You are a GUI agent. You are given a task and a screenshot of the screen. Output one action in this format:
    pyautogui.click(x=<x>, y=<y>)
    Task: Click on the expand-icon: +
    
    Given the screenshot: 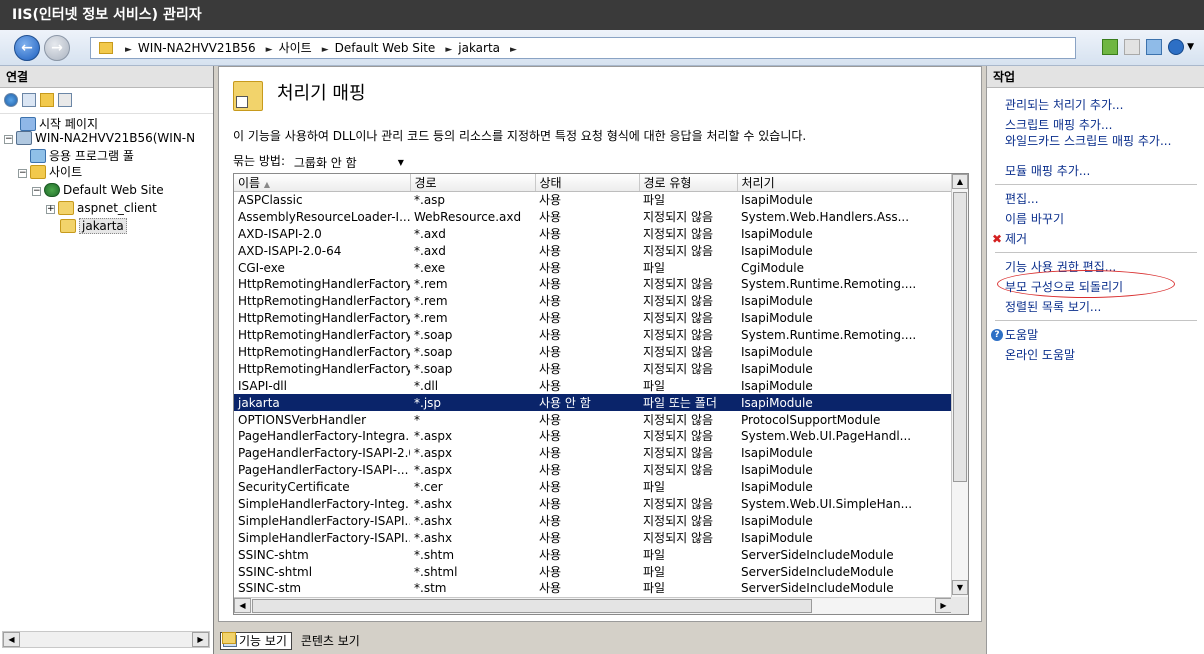 What is the action you would take?
    pyautogui.click(x=50, y=209)
    